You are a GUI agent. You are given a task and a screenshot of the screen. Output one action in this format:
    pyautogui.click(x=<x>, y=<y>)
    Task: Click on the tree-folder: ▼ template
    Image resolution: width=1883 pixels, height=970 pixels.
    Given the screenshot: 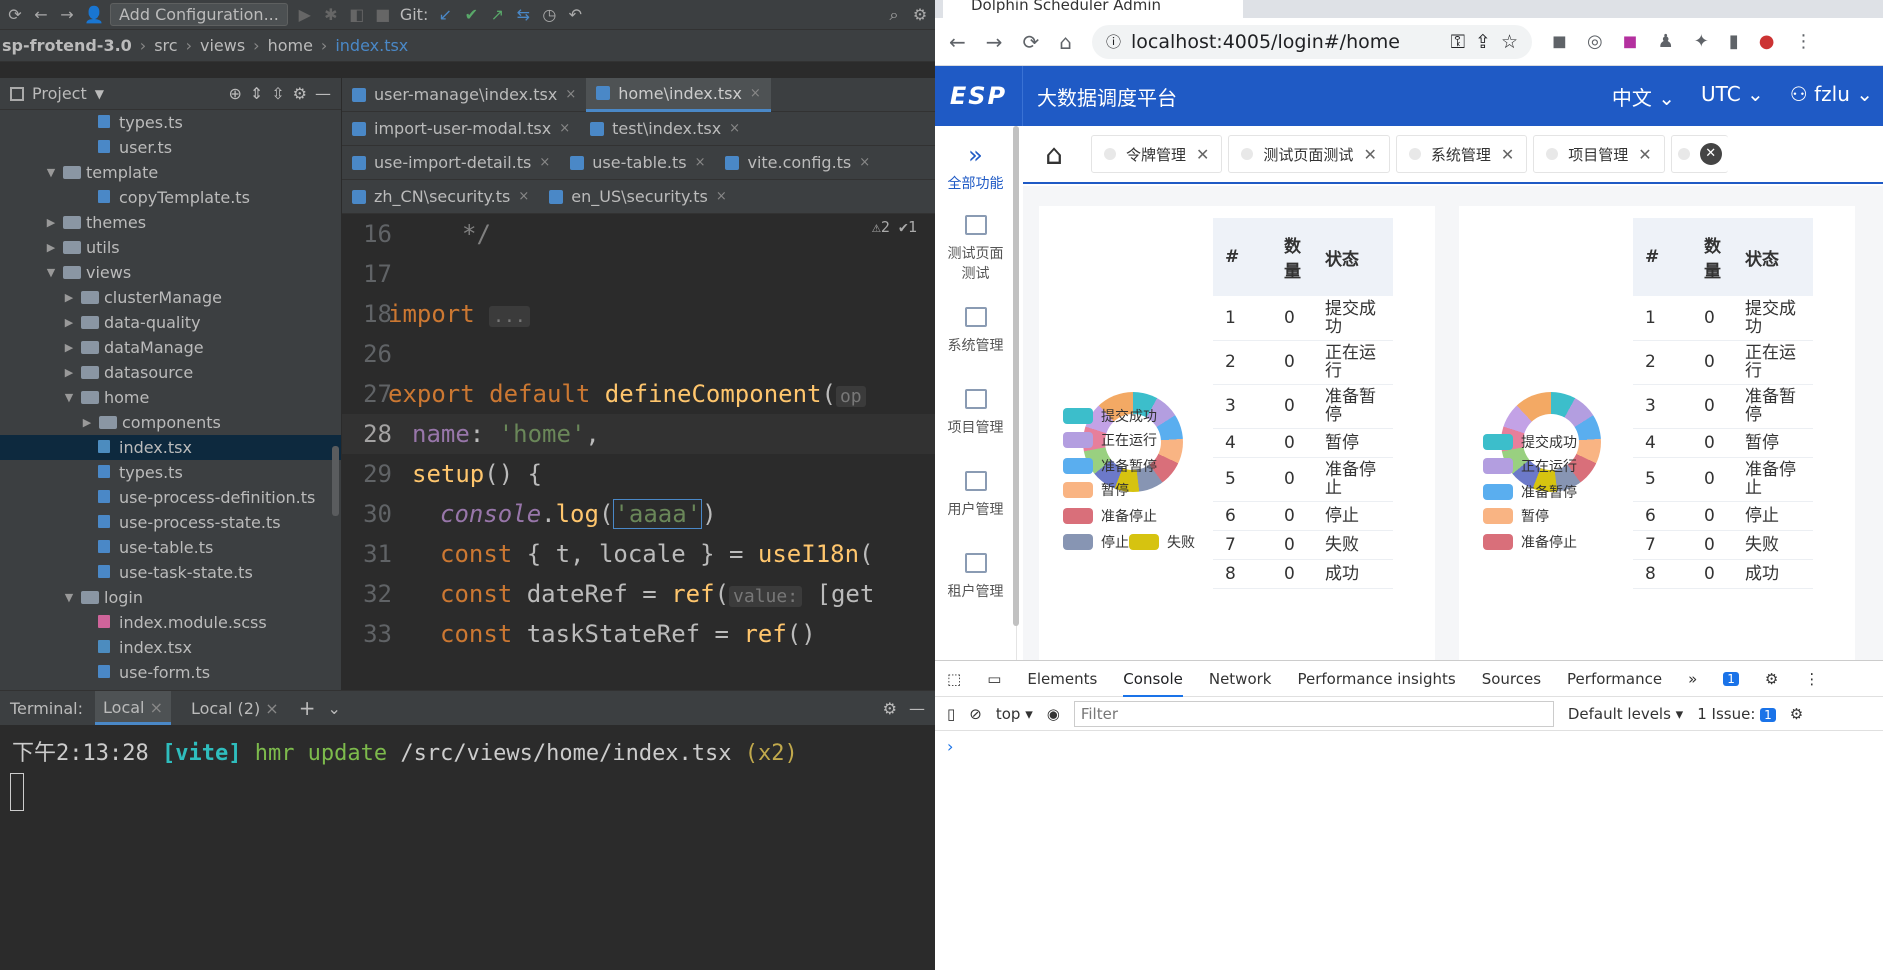 What is the action you would take?
    pyautogui.click(x=170, y=172)
    